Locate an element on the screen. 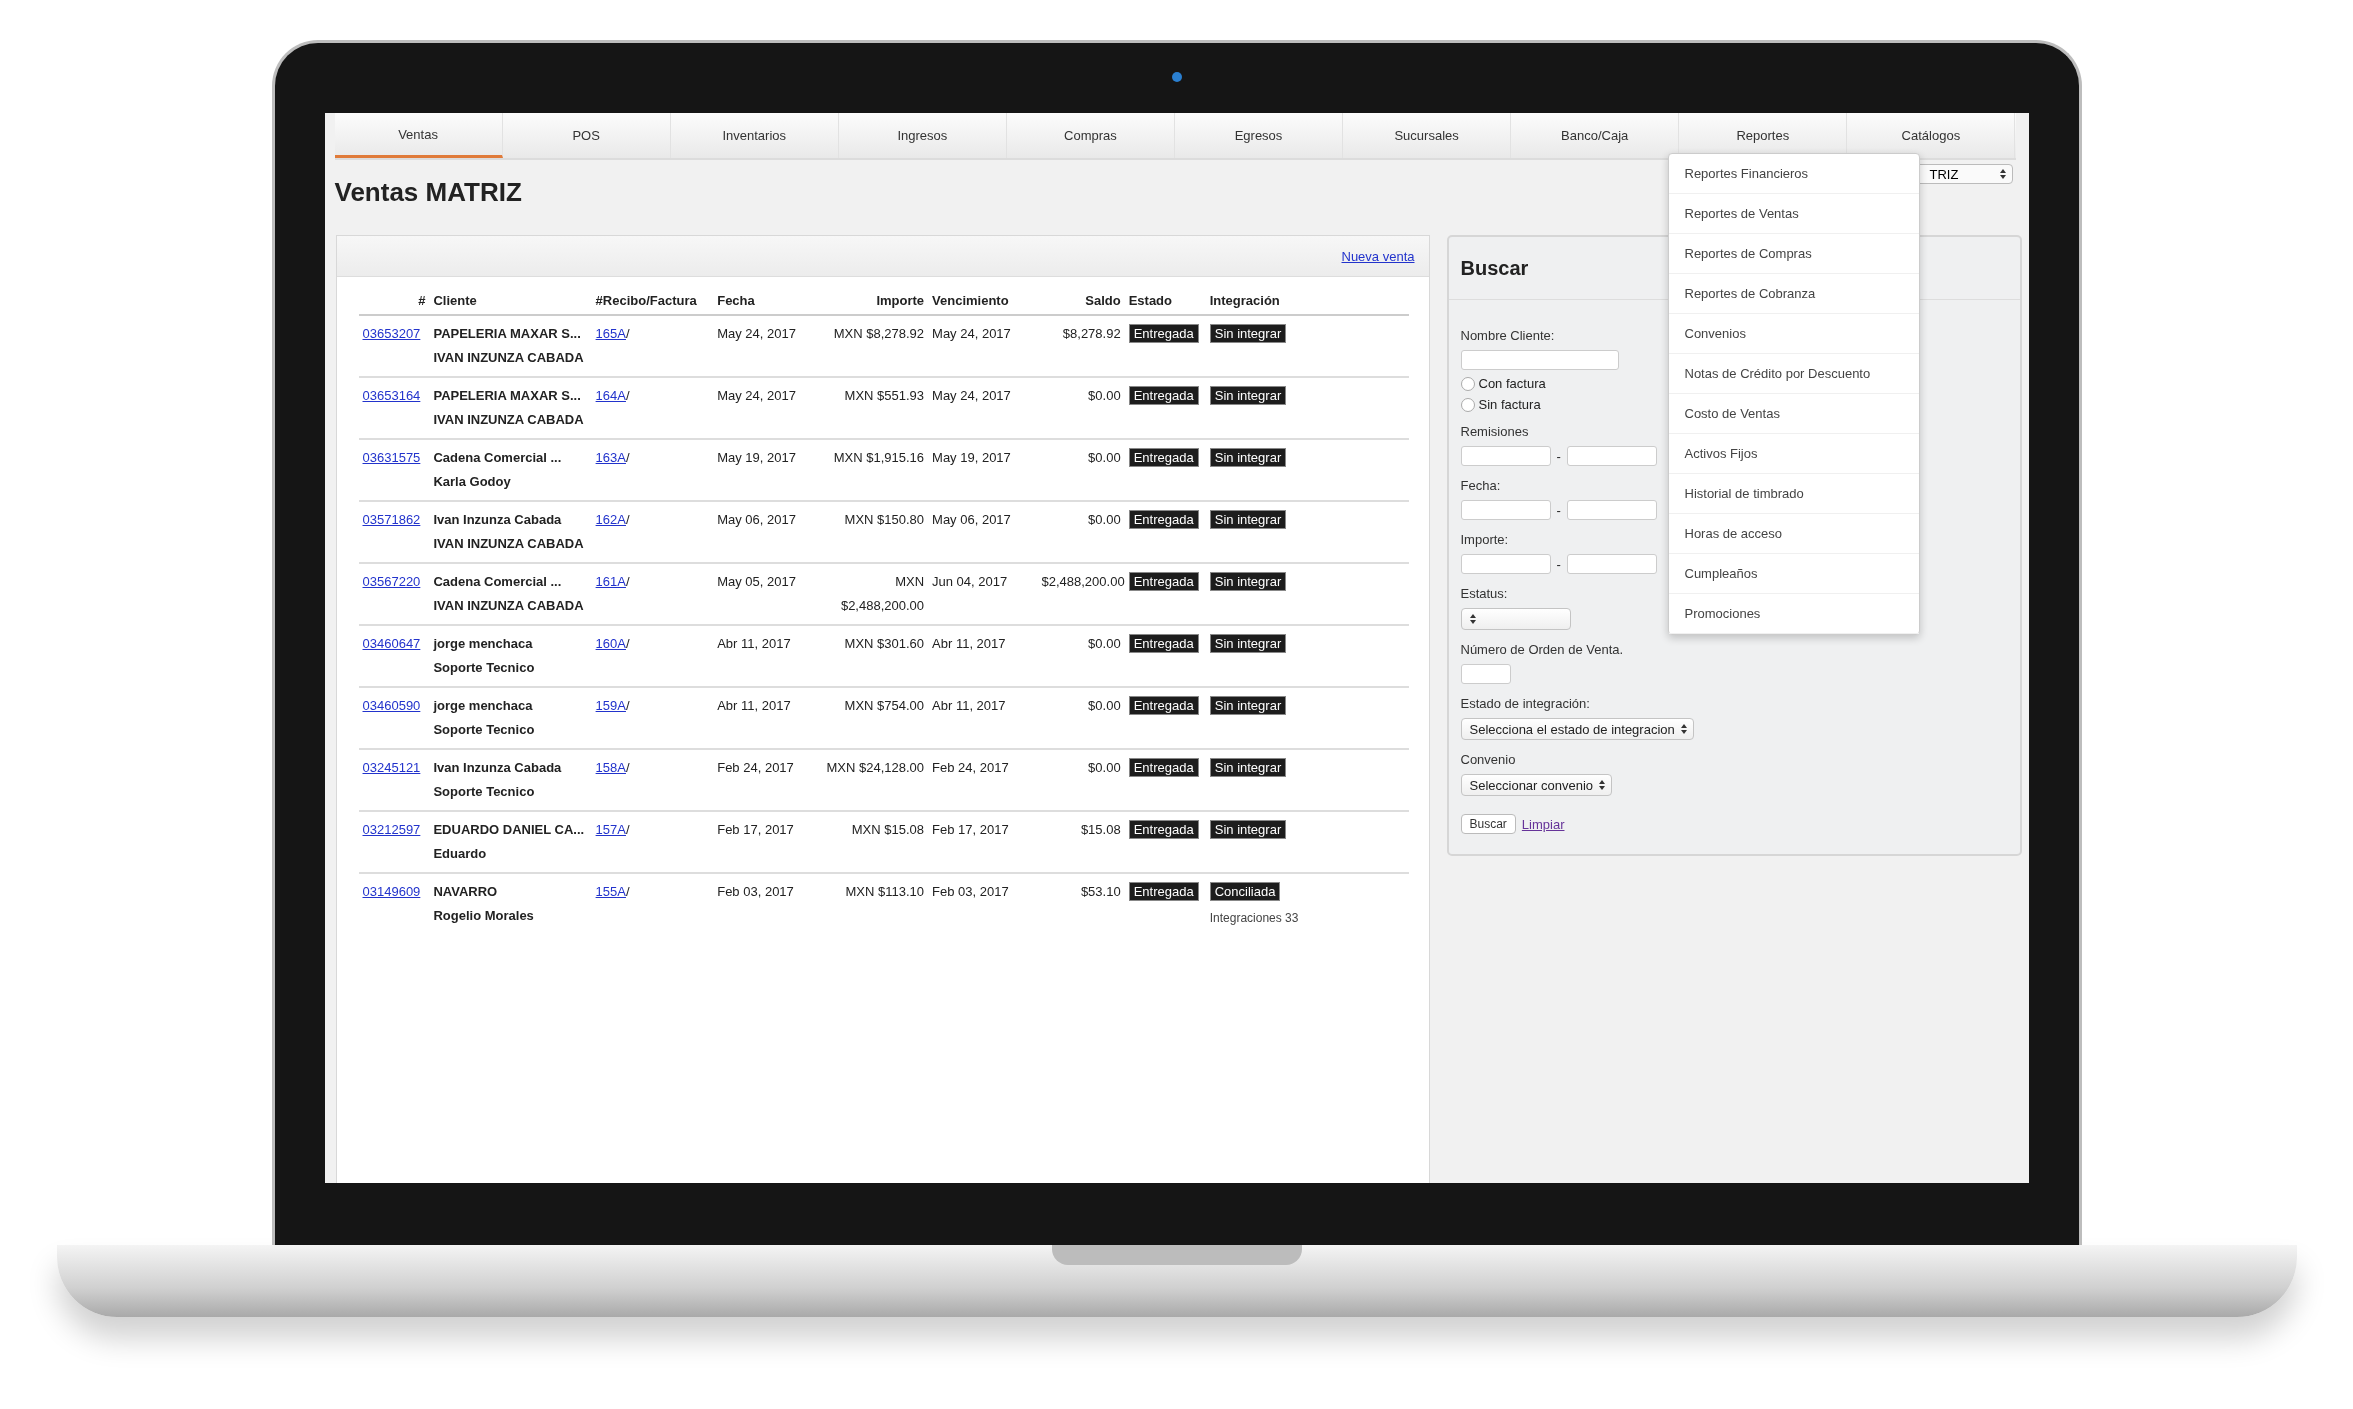 This screenshot has width=2353, height=1409. sale-id-link: 03460590 is located at coordinates (391, 705).